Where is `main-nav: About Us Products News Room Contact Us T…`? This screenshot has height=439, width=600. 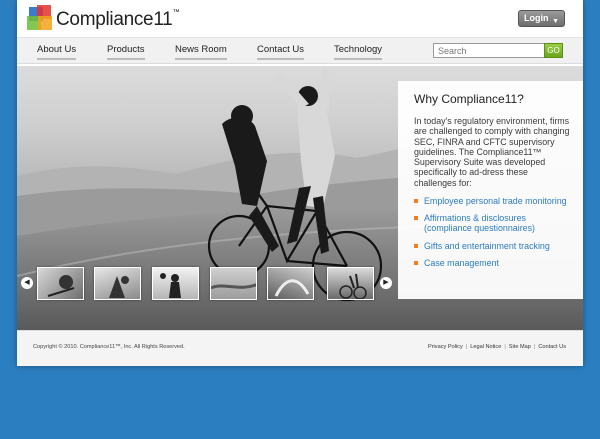
main-nav: About Us Products News Room Contact Us T… is located at coordinates (300, 50).